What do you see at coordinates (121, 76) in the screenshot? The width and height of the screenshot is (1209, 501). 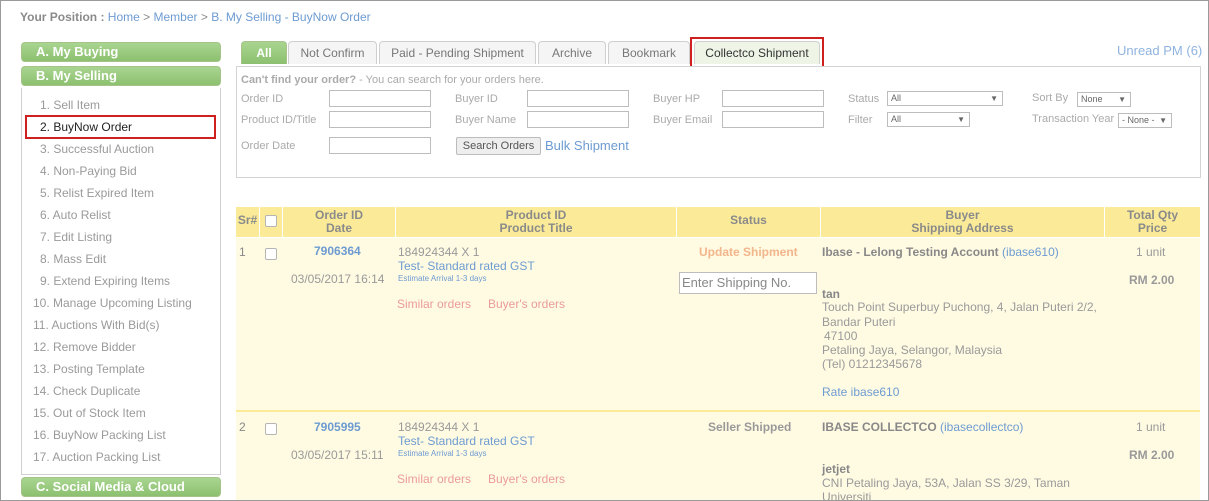 I see `sidebar-header-my-selling: B. My Selling` at bounding box center [121, 76].